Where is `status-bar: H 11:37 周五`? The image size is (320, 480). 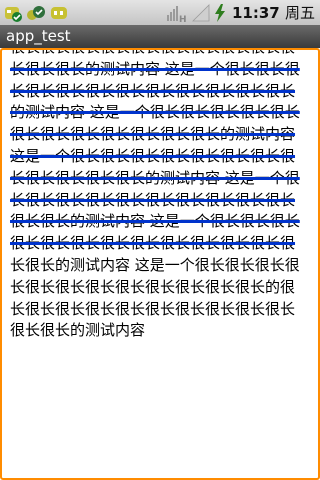 status-bar: H 11:37 周五 is located at coordinates (160, 12).